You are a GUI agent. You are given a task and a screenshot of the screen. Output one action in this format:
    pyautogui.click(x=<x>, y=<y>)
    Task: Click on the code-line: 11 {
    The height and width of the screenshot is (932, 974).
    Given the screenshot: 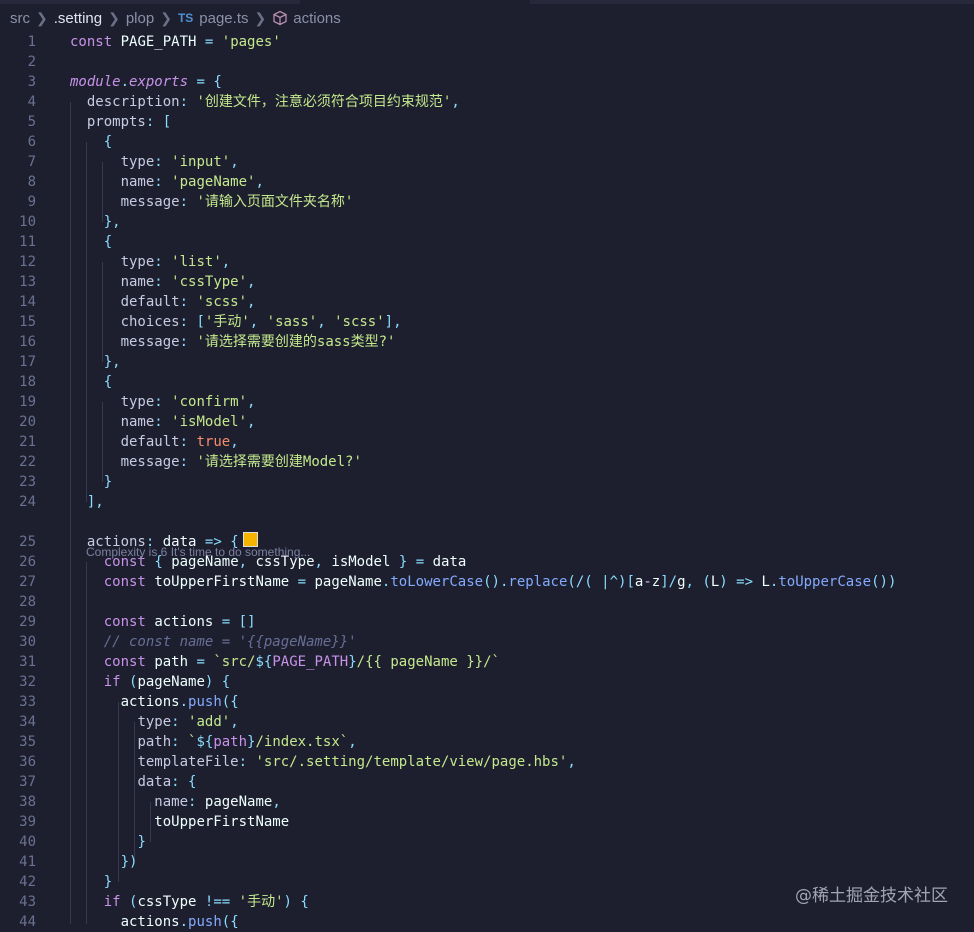 What is the action you would take?
    pyautogui.click(x=487, y=242)
    